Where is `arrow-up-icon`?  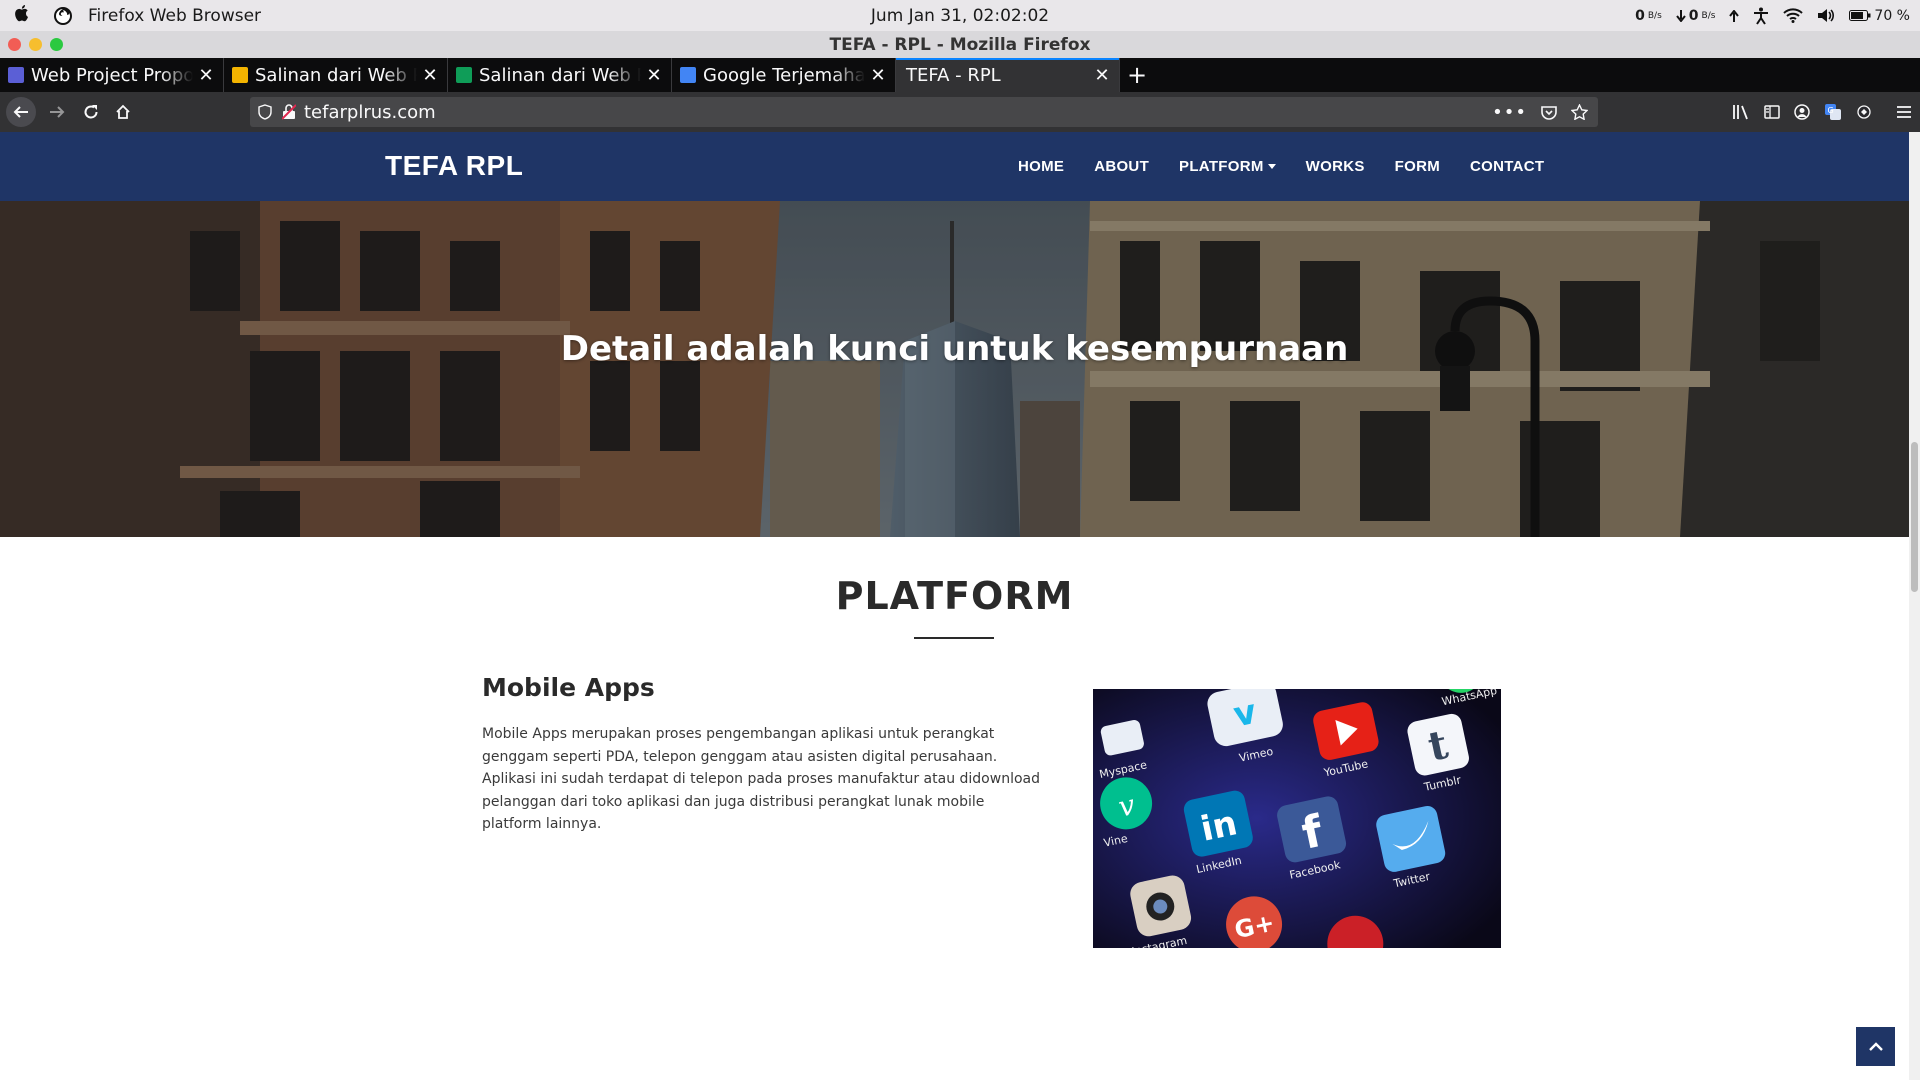 arrow-up-icon is located at coordinates (1734, 15).